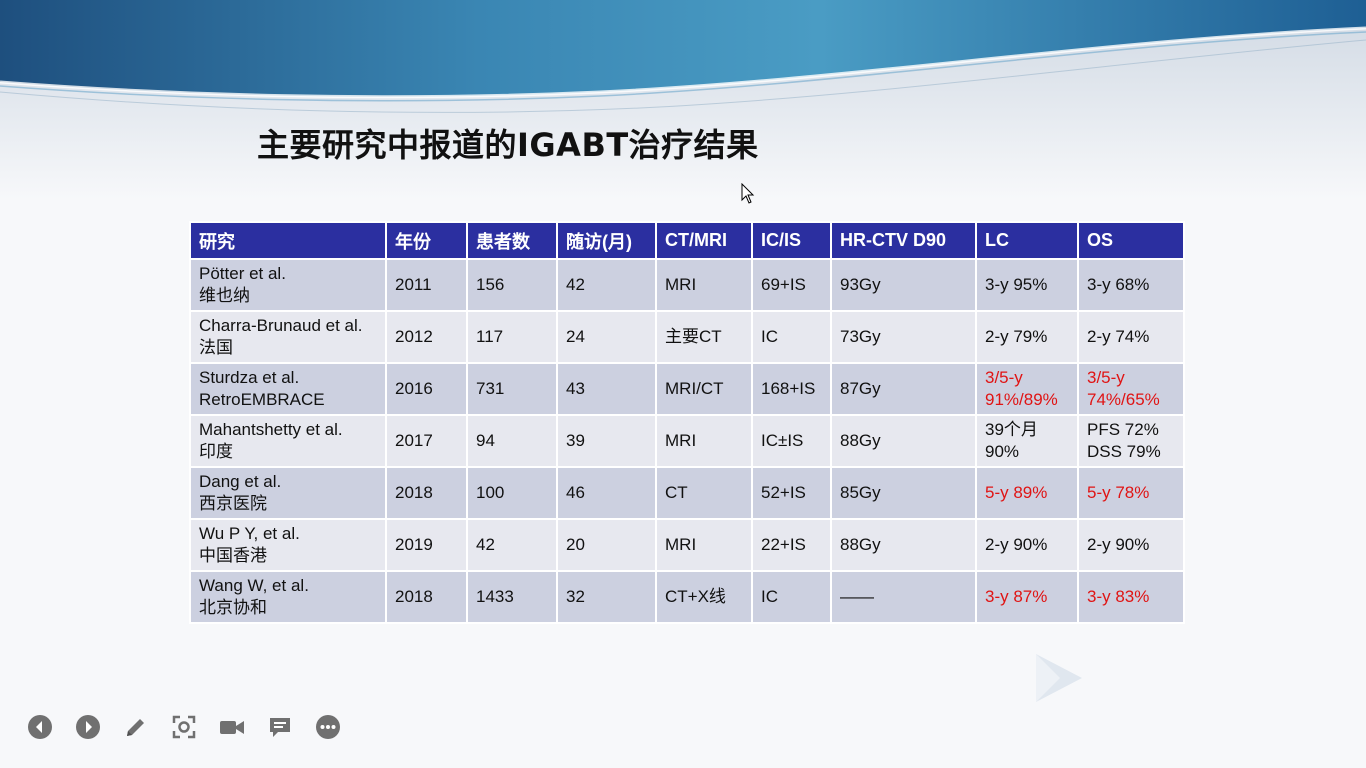  What do you see at coordinates (860, 492) in the screenshot?
I see `cell-d90-text: 85Gy` at bounding box center [860, 492].